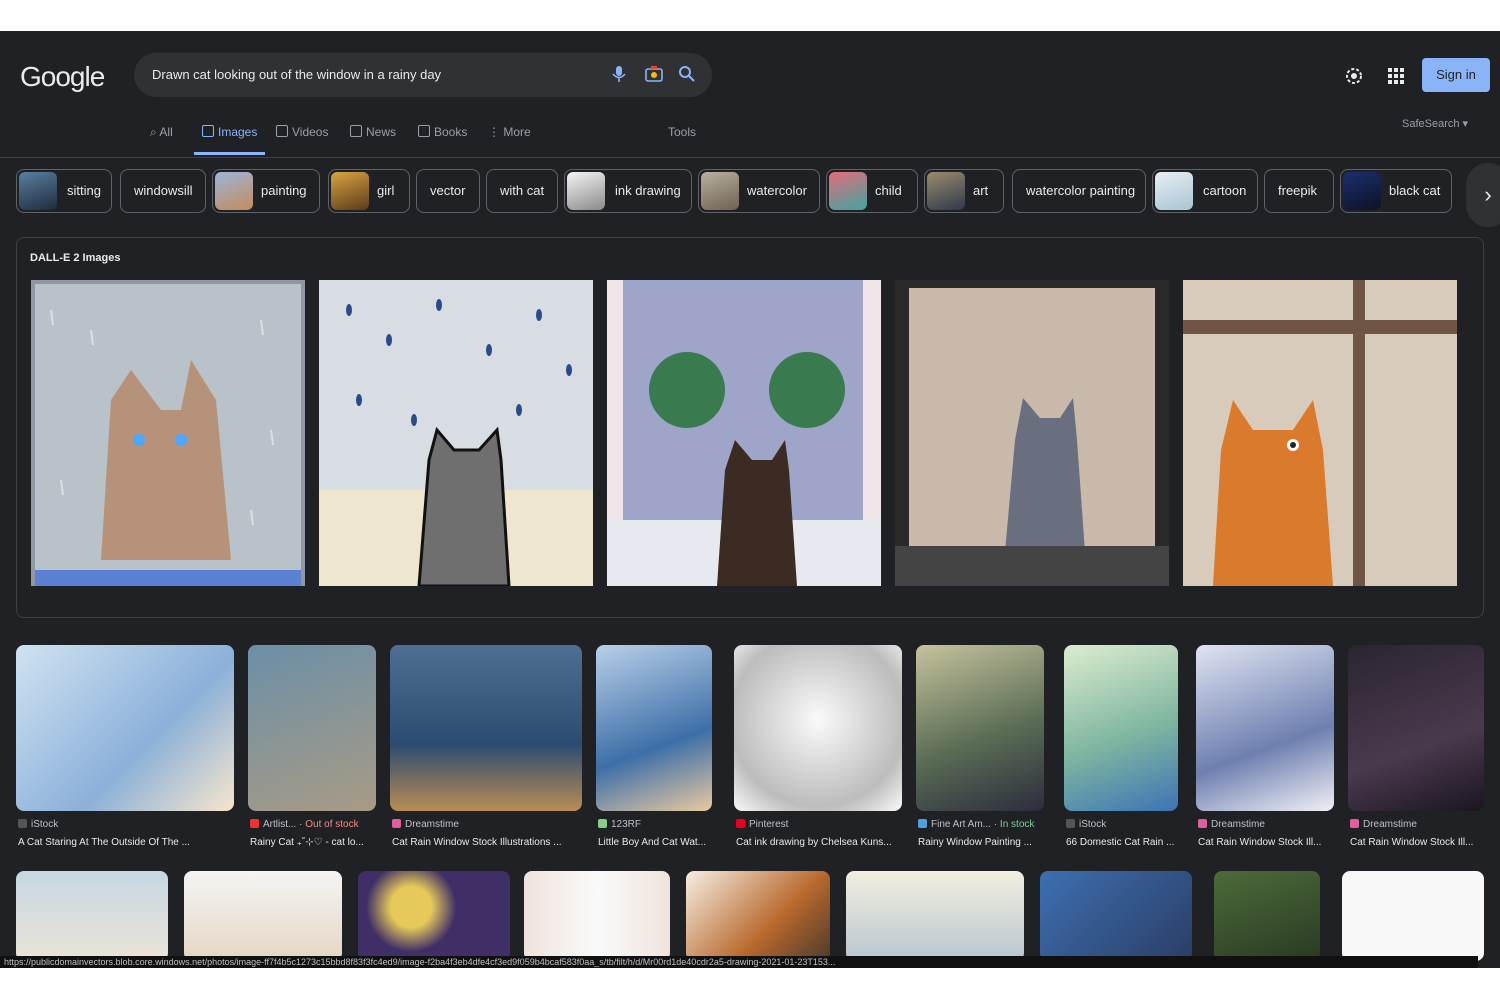 This screenshot has width=1500, height=1000. What do you see at coordinates (750, 157) in the screenshot?
I see `header-divider` at bounding box center [750, 157].